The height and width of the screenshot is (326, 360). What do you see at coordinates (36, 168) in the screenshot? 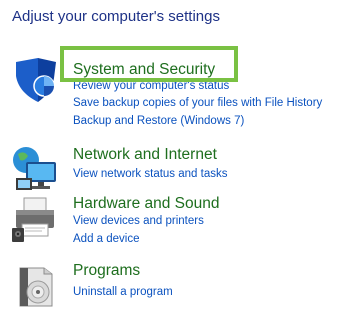
I see `network-globe-icon` at bounding box center [36, 168].